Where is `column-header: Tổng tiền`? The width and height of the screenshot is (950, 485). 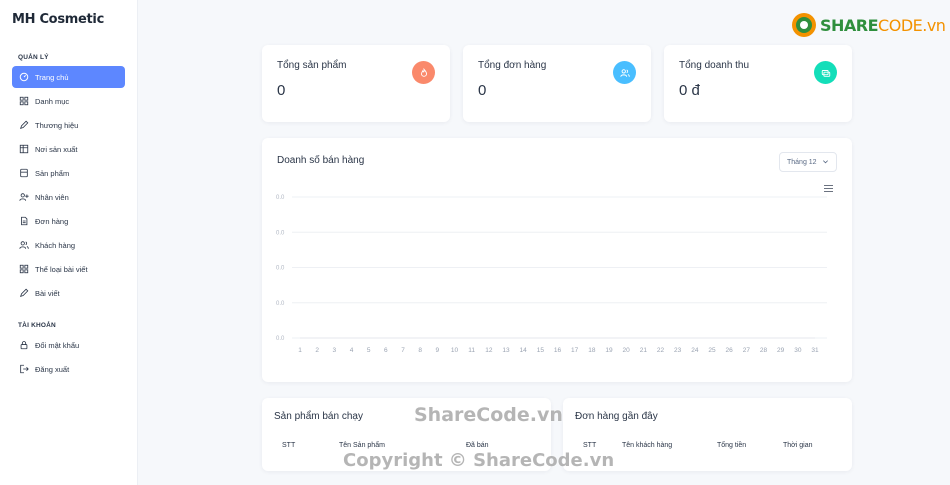
column-header: Tổng tiền is located at coordinates (732, 445).